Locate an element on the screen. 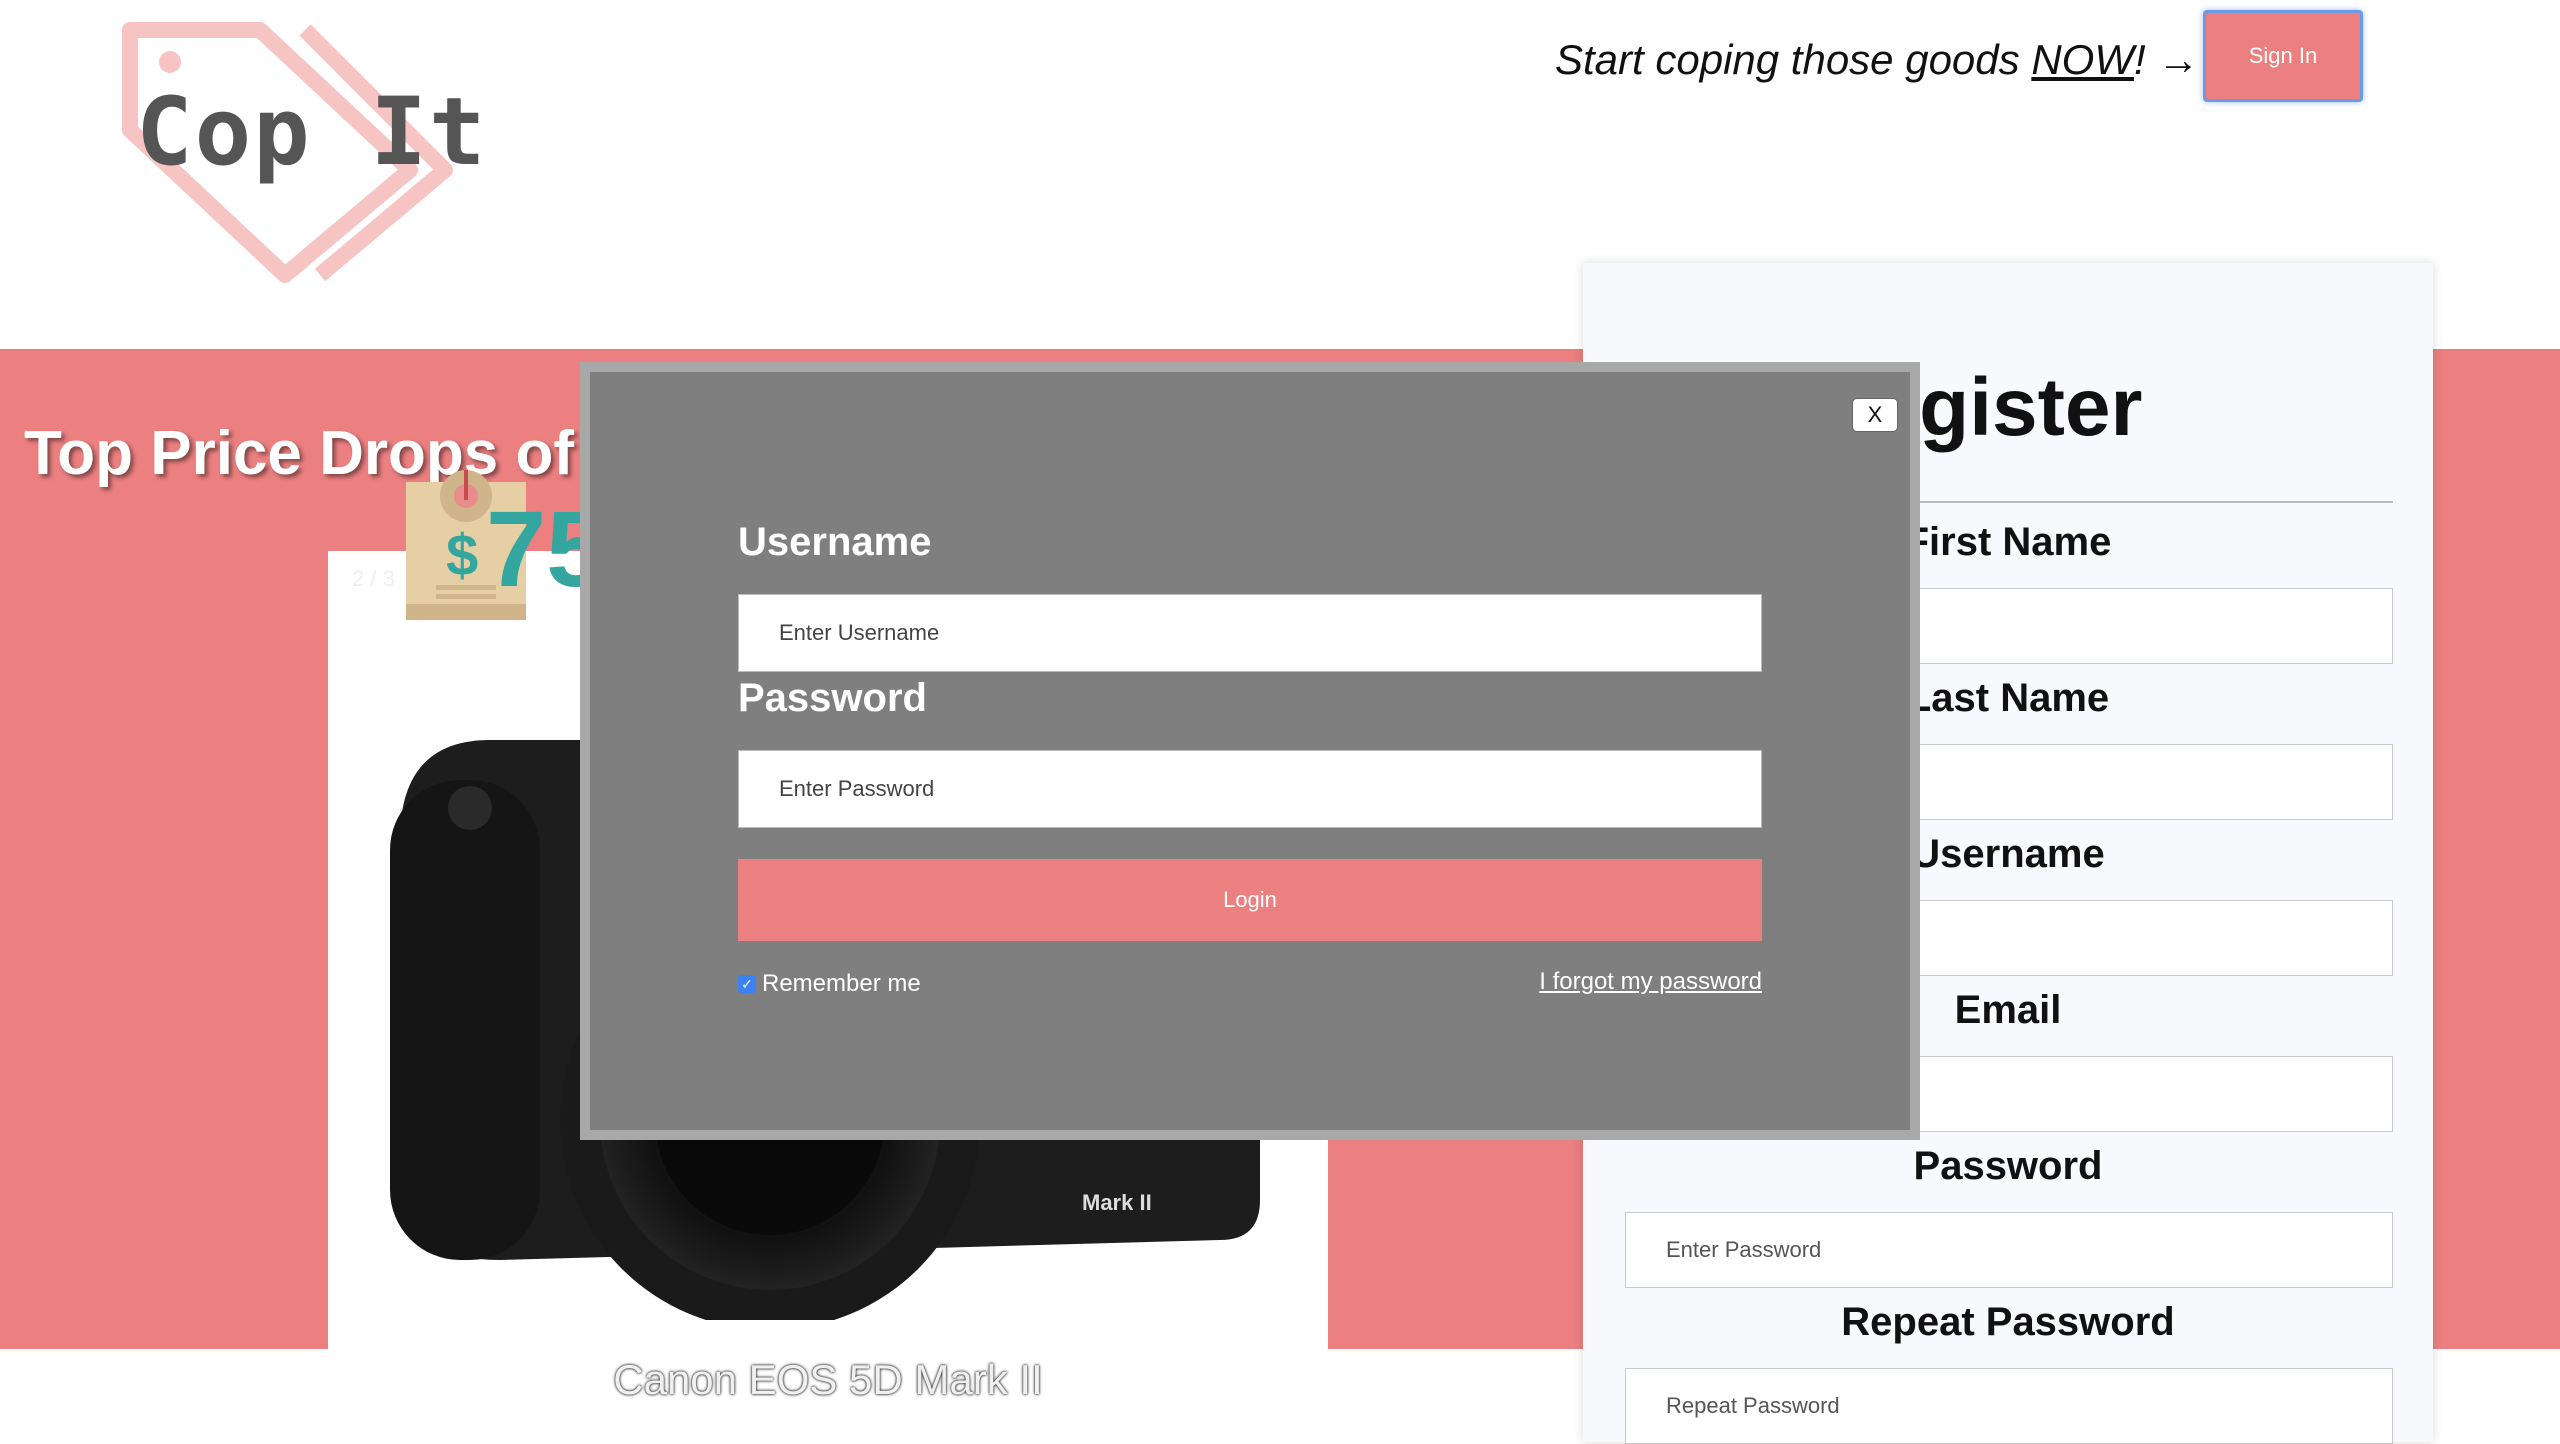 The height and width of the screenshot is (1444, 2560). remember-me: ✓ Remember me is located at coordinates (829, 984).